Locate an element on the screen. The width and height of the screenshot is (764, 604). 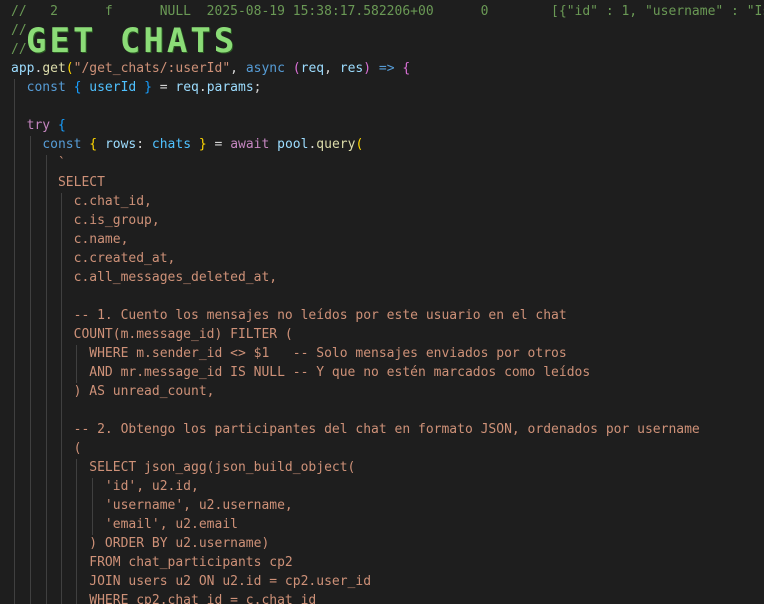
code-token: FROM chat_participants cp2 is located at coordinates (152, 562).